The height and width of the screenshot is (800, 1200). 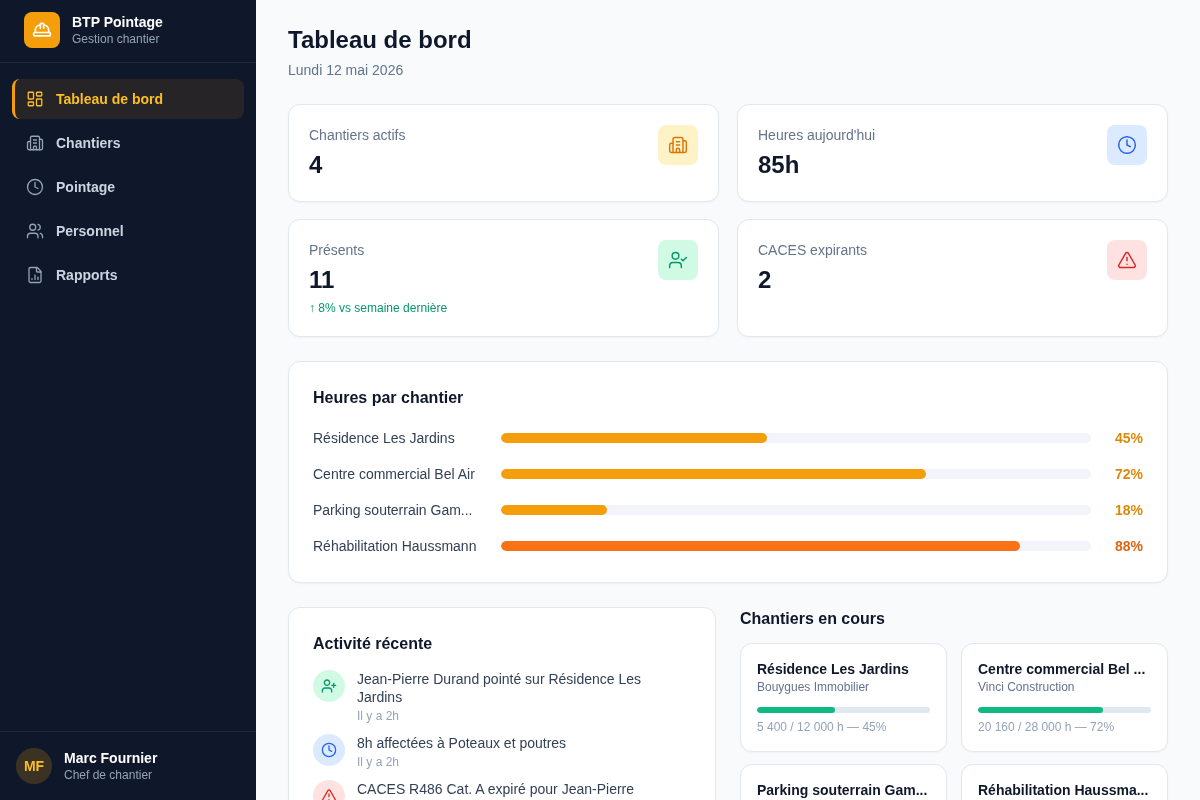 What do you see at coordinates (395, 546) in the screenshot?
I see `site-name: Réhabilitation Haussmann` at bounding box center [395, 546].